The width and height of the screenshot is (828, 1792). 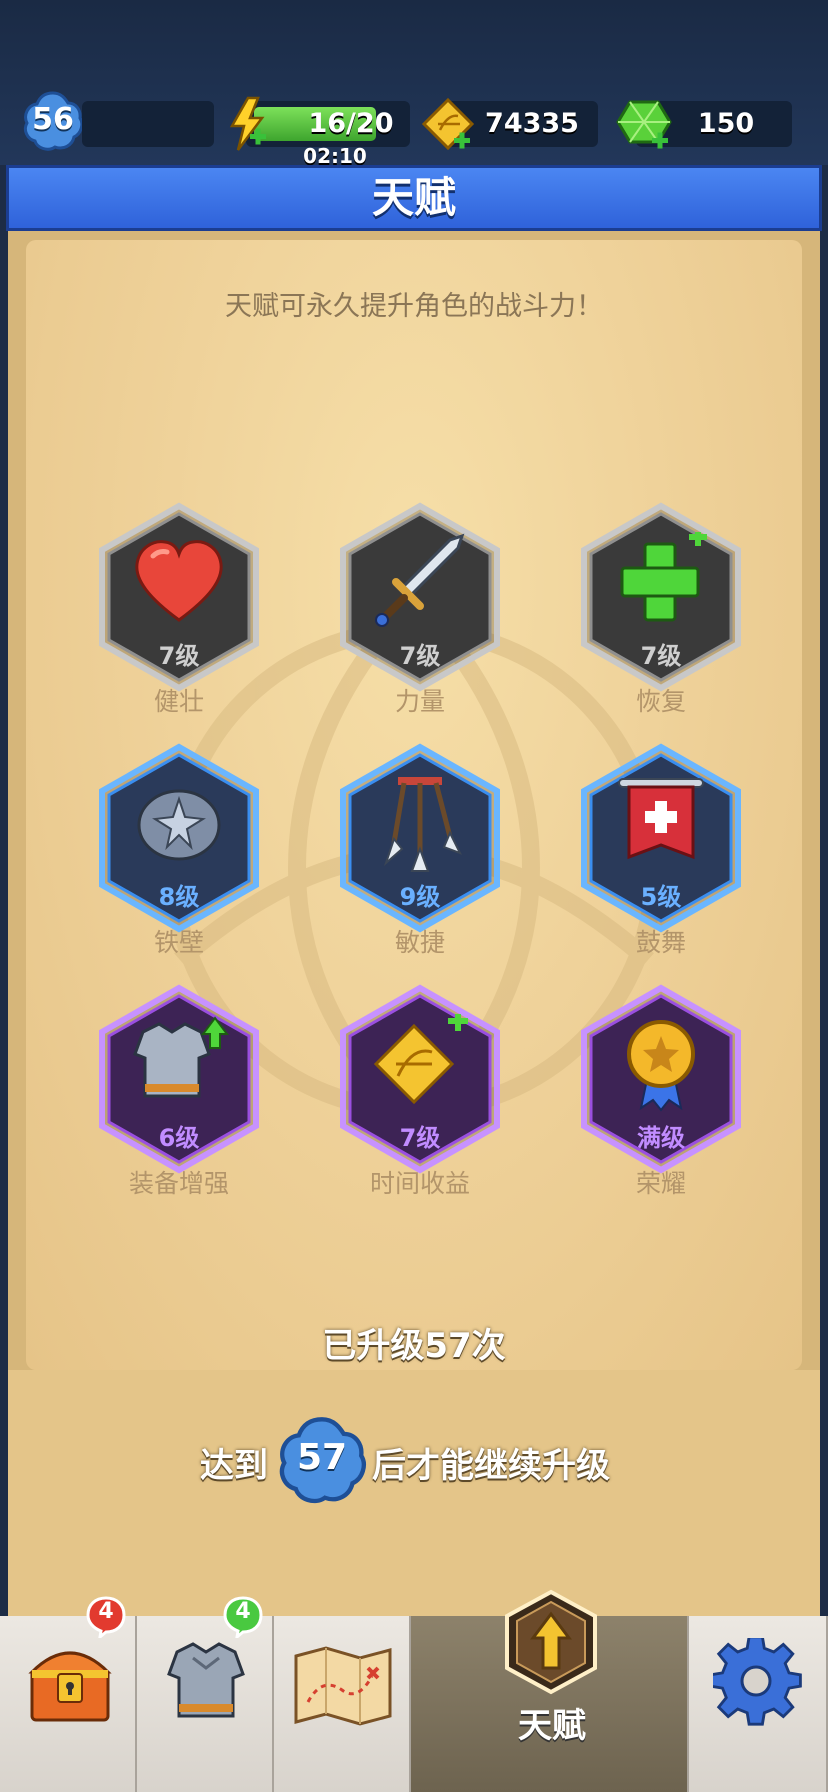 I want to click on heart-icon, so click(x=179, y=581).